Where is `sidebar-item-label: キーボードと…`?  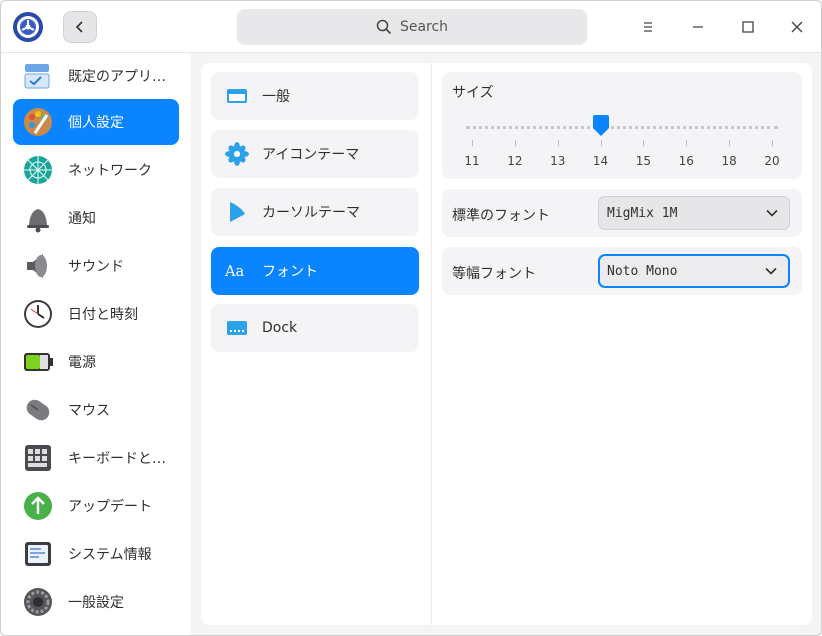 sidebar-item-label: キーボードと… is located at coordinates (117, 459).